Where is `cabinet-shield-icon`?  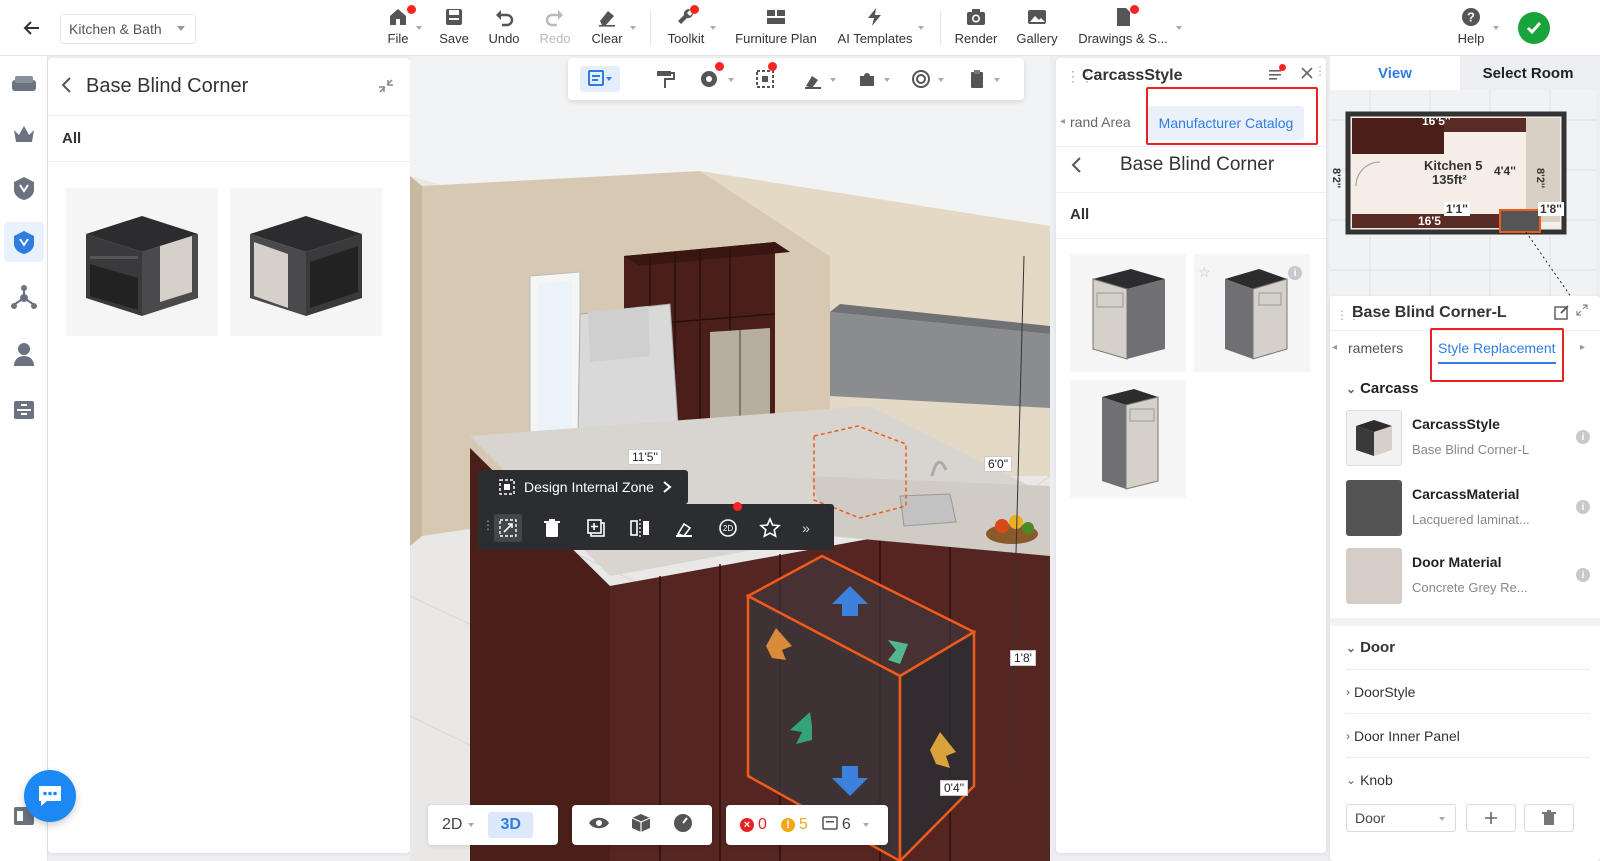
cabinet-shield-icon is located at coordinates (24, 188).